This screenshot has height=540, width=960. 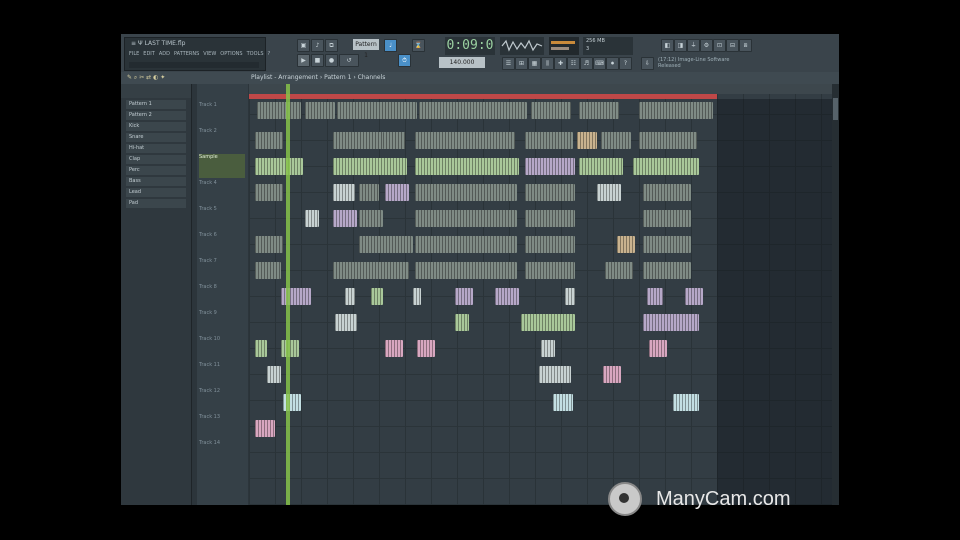 What do you see at coordinates (560, 63) in the screenshot?
I see `plugin-picker-icon: ✚` at bounding box center [560, 63].